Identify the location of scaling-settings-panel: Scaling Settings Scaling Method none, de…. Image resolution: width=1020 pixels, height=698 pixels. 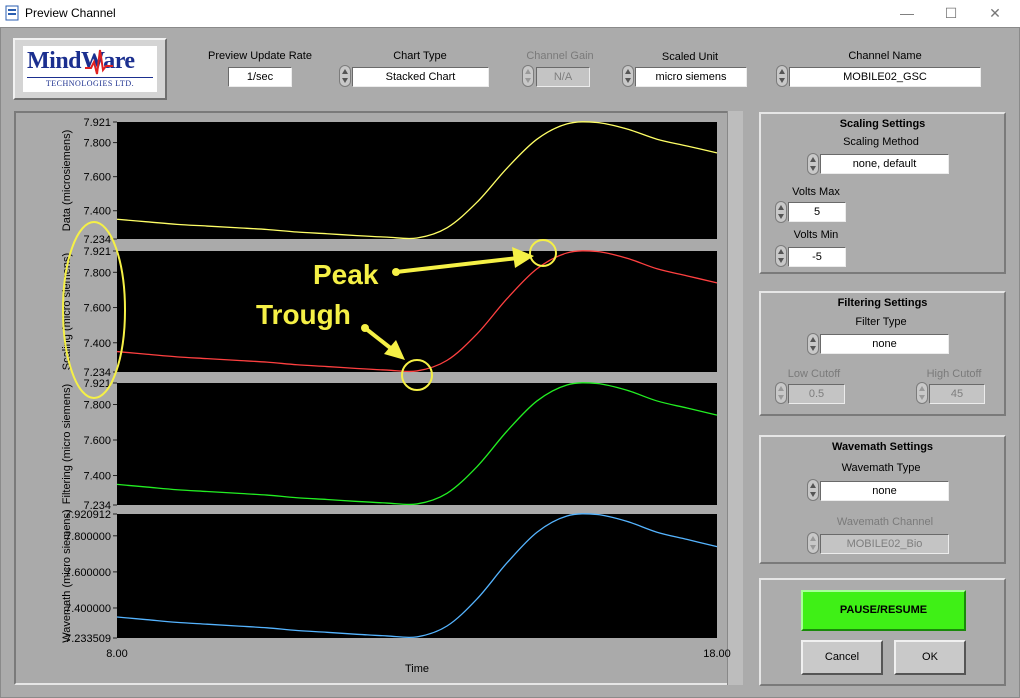
(882, 193).